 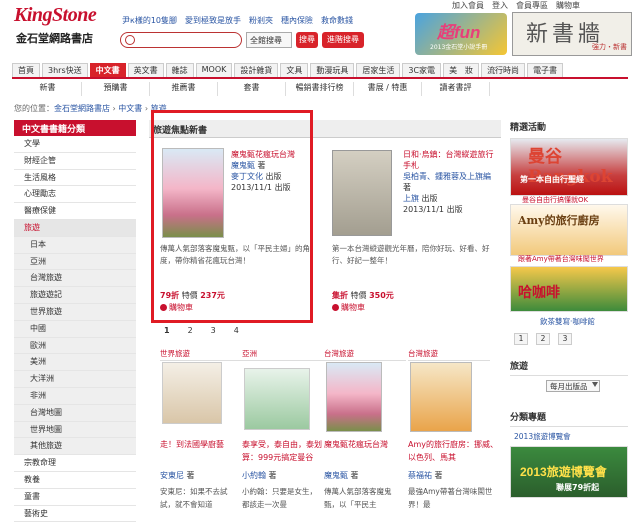 I want to click on search-scope-select: 全館搜尋, so click(x=269, y=40).